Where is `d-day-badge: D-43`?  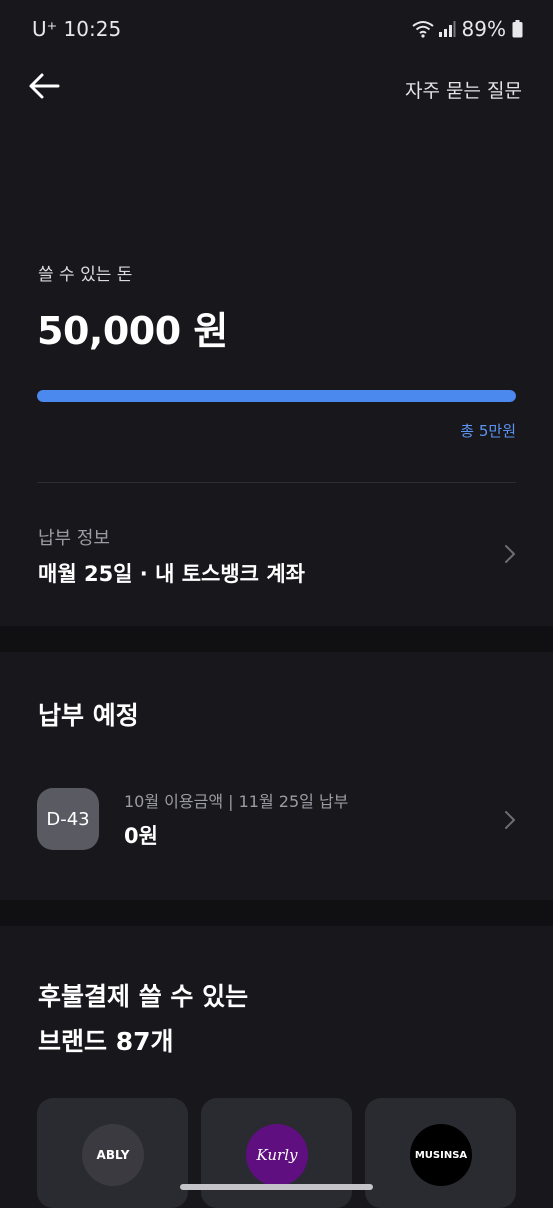 d-day-badge: D-43 is located at coordinates (68, 819).